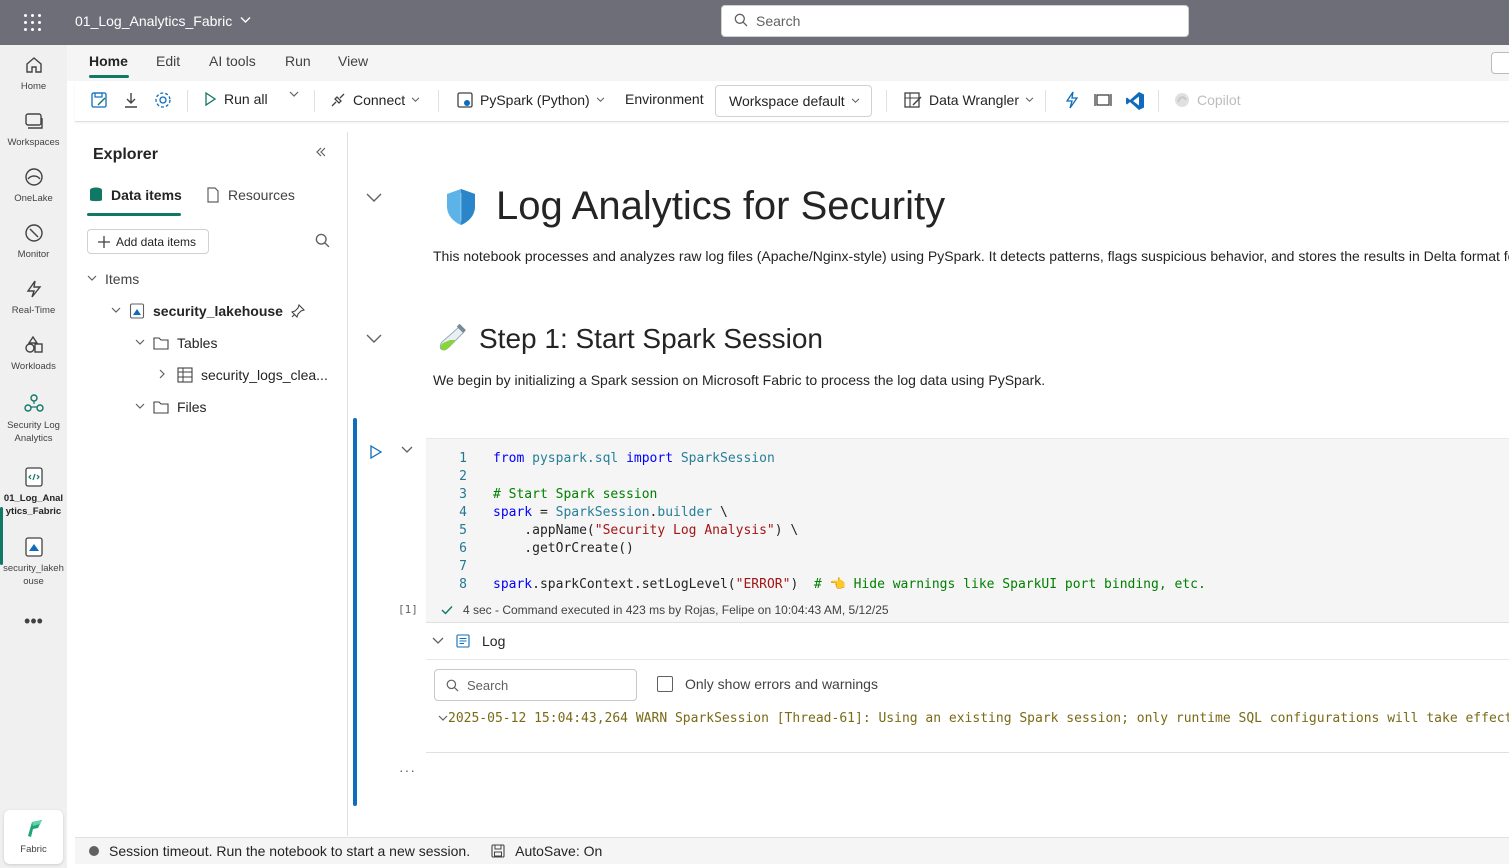 The image size is (1509, 868). I want to click on global-search-input: Search, so click(955, 21).